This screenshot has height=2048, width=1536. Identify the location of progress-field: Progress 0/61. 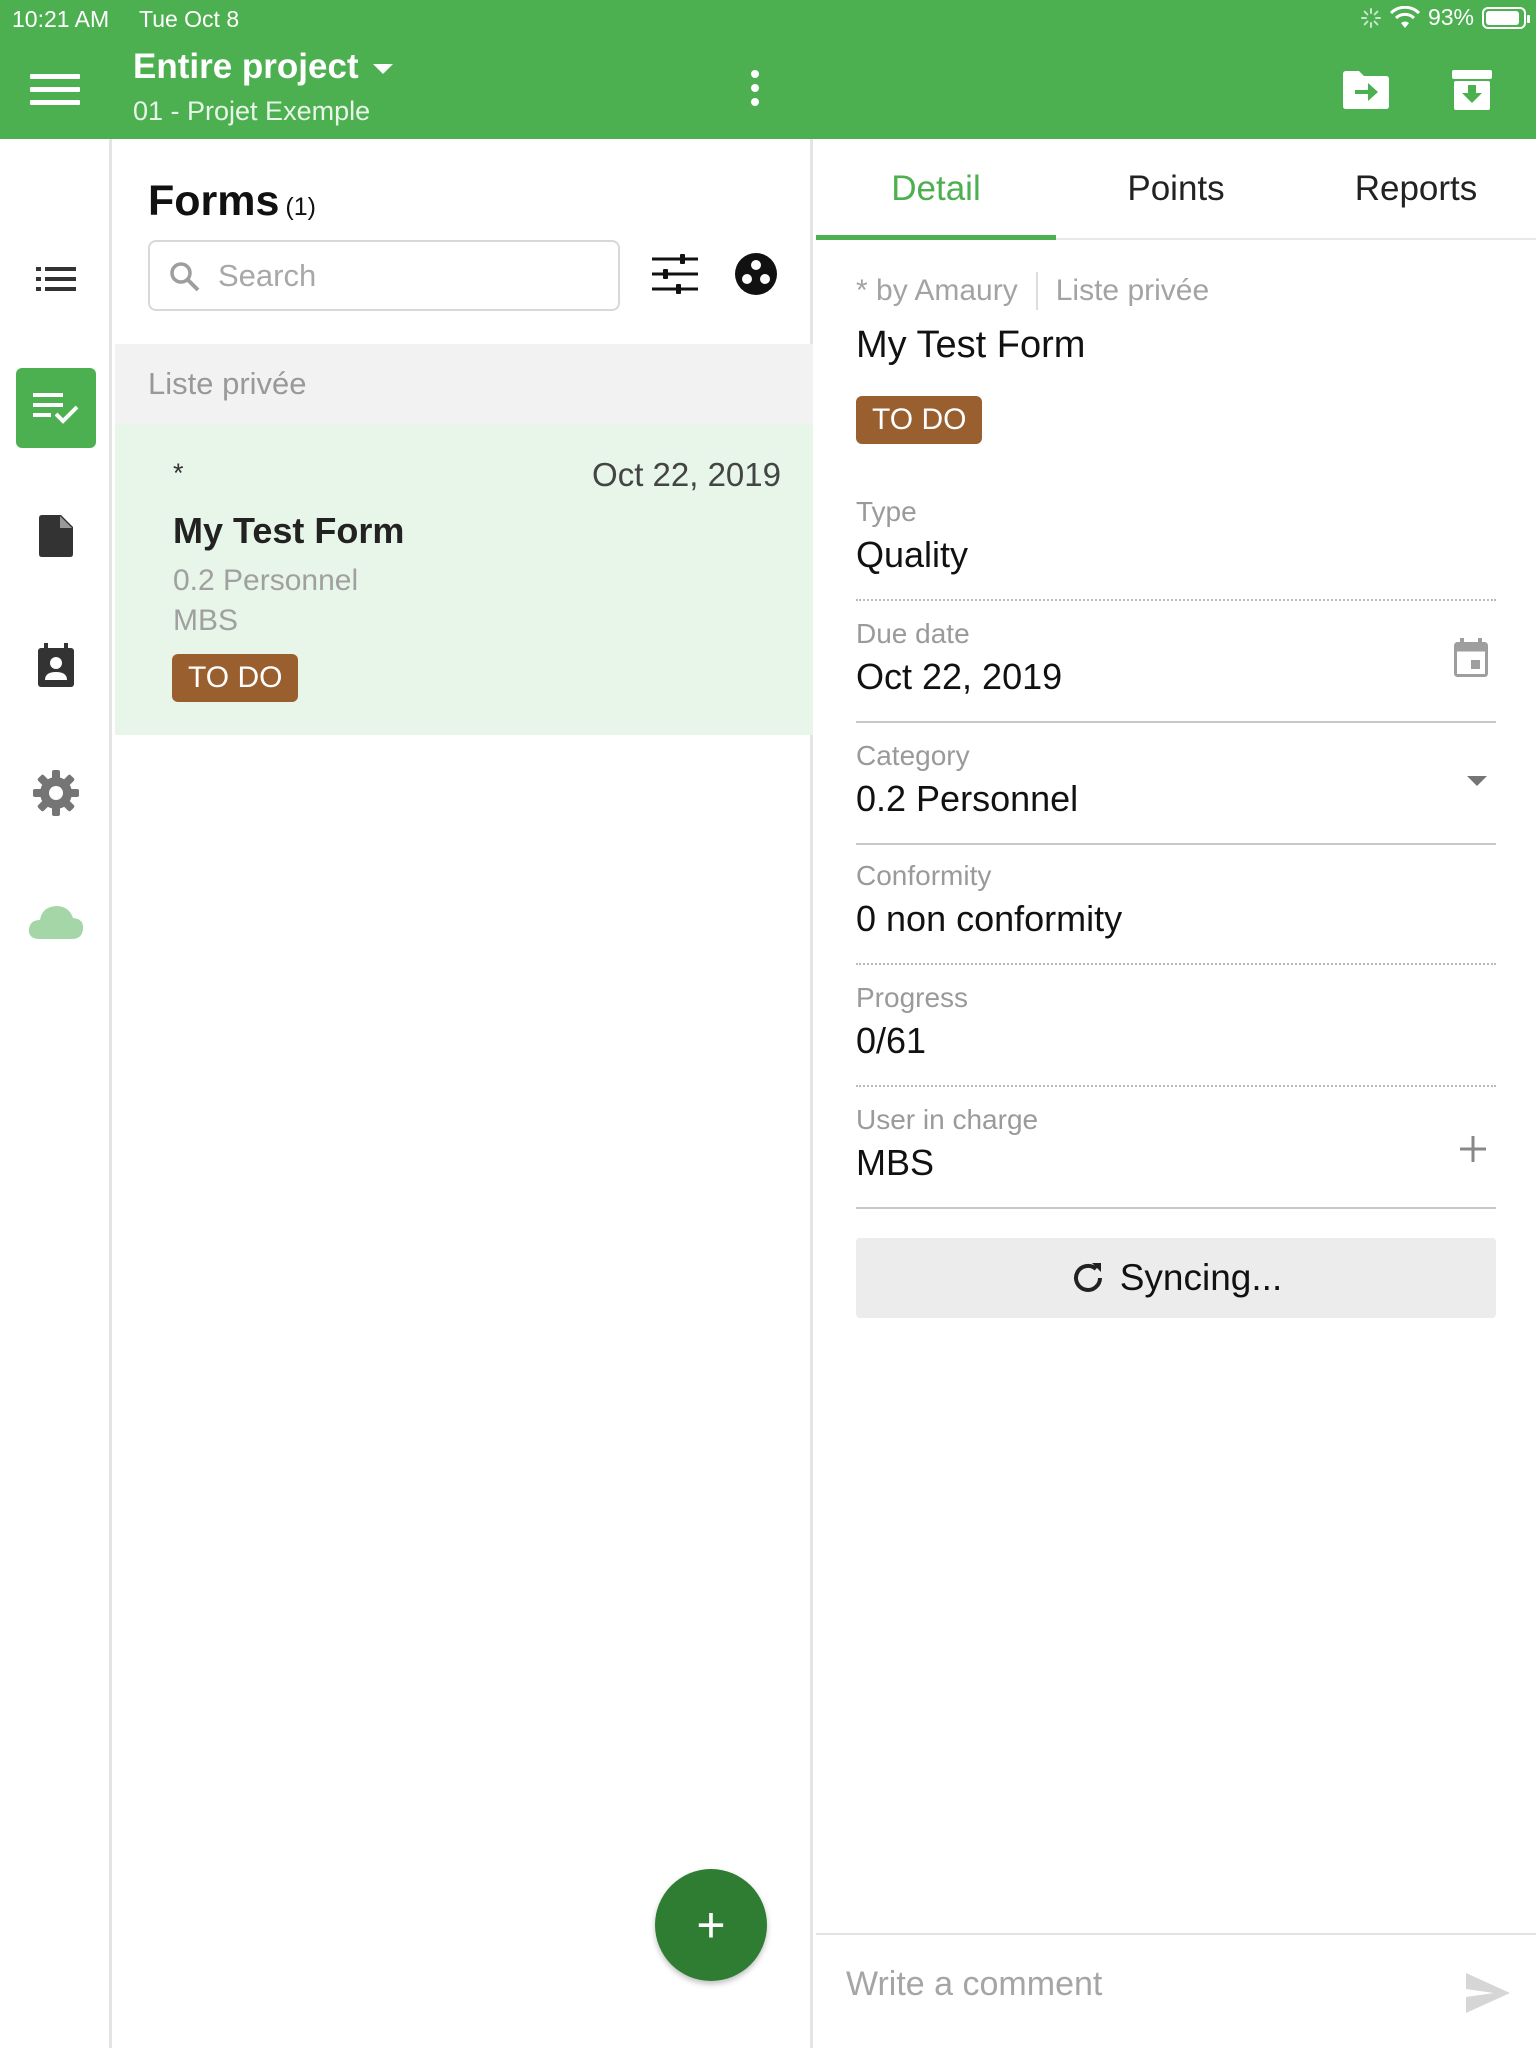
(1176, 1034).